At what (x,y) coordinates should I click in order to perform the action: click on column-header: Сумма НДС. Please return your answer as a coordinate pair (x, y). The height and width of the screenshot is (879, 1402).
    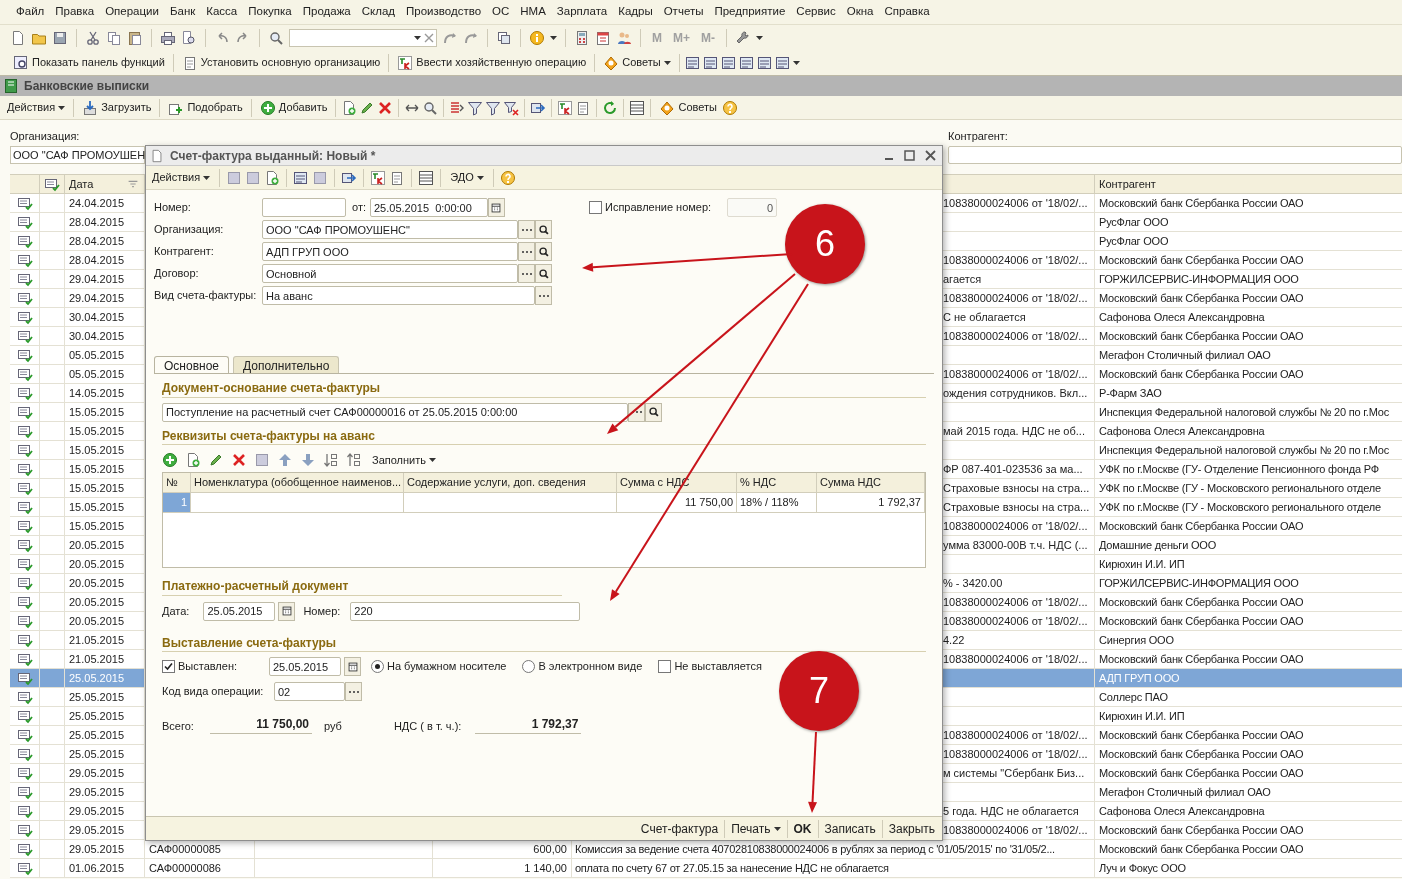
    Looking at the image, I should click on (850, 482).